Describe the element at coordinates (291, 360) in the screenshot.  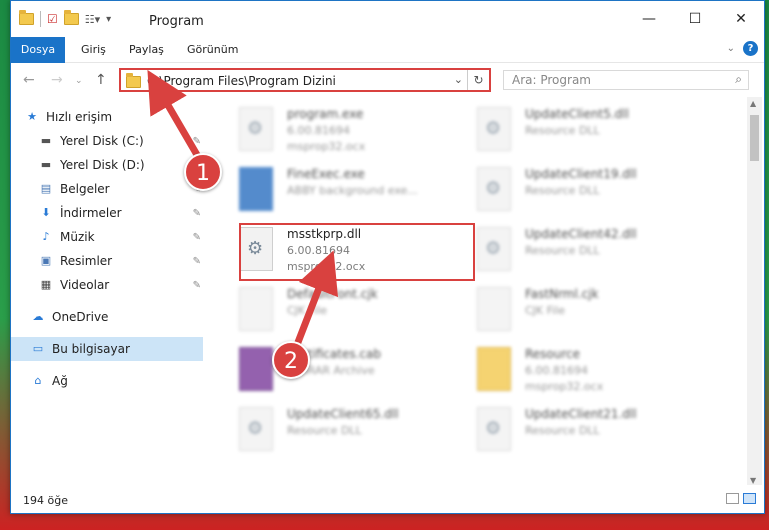
I see `step-2-badge: 2` at that location.